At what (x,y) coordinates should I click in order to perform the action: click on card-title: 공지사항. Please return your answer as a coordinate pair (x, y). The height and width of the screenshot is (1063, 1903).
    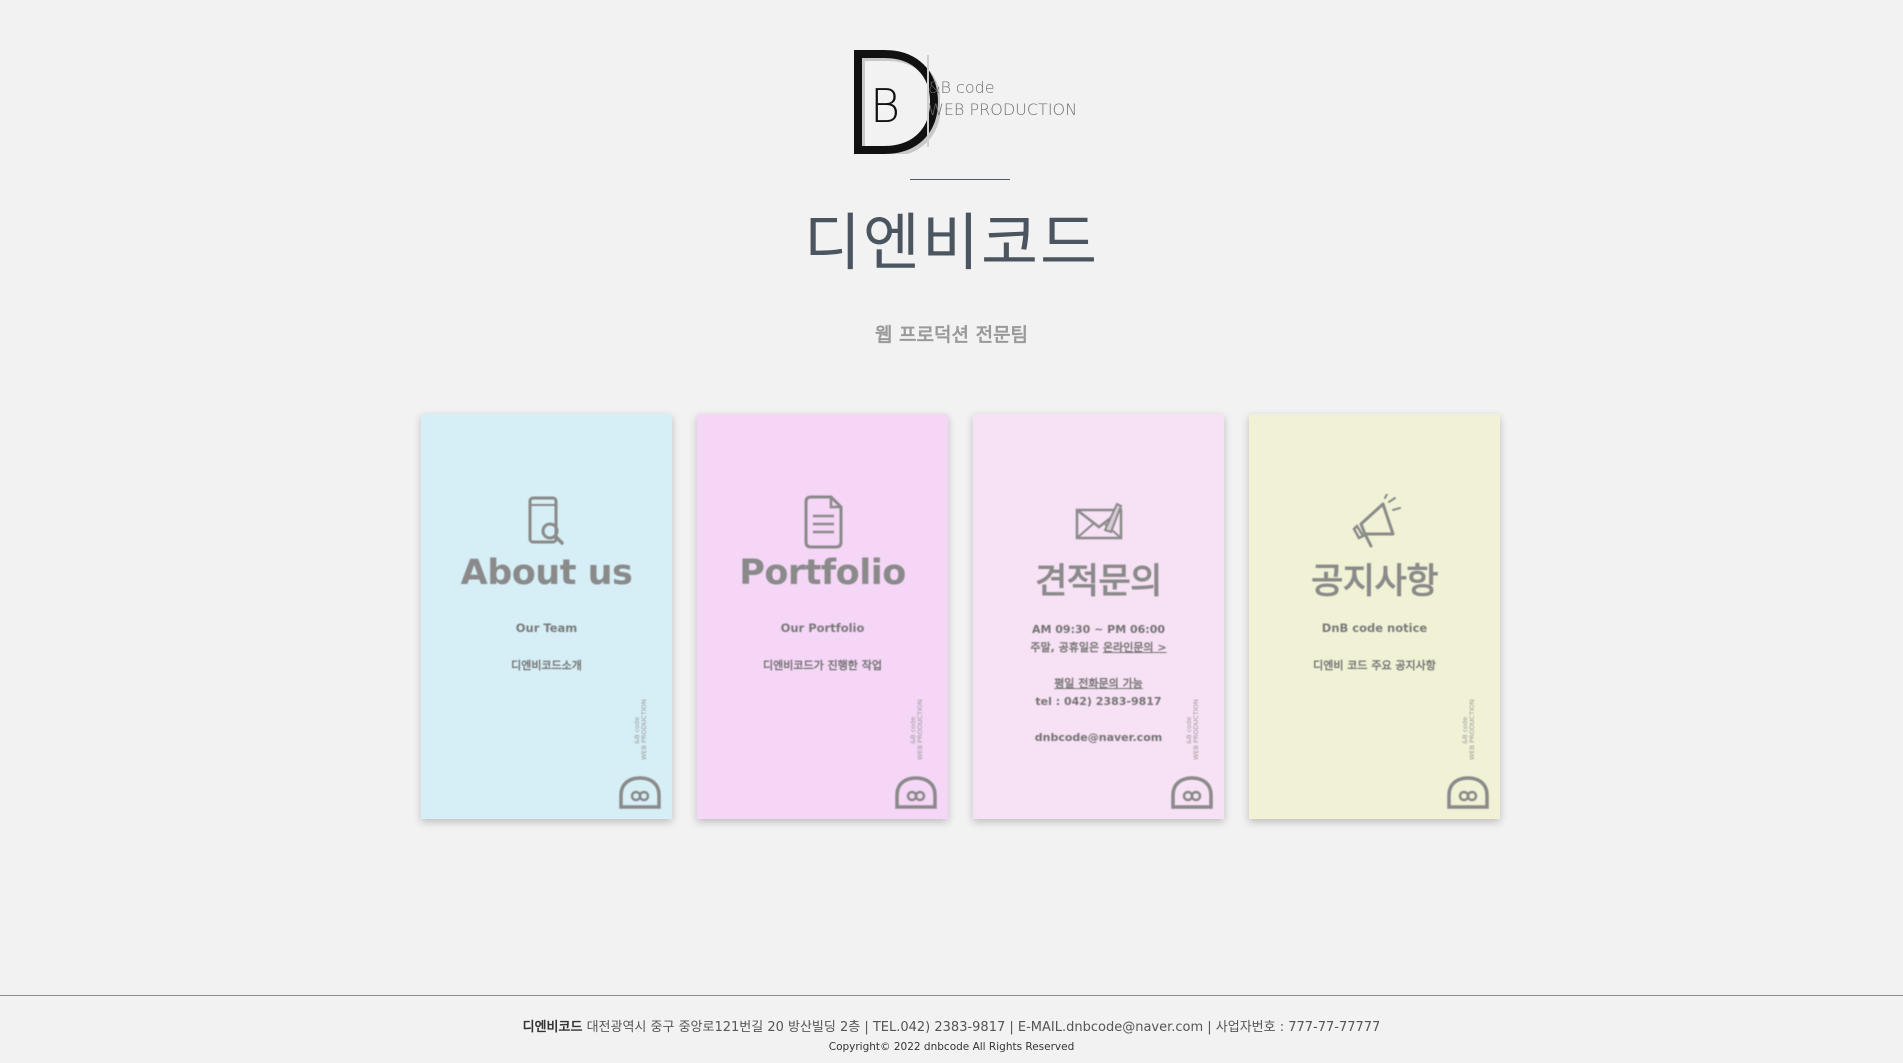
    Looking at the image, I should click on (1374, 582).